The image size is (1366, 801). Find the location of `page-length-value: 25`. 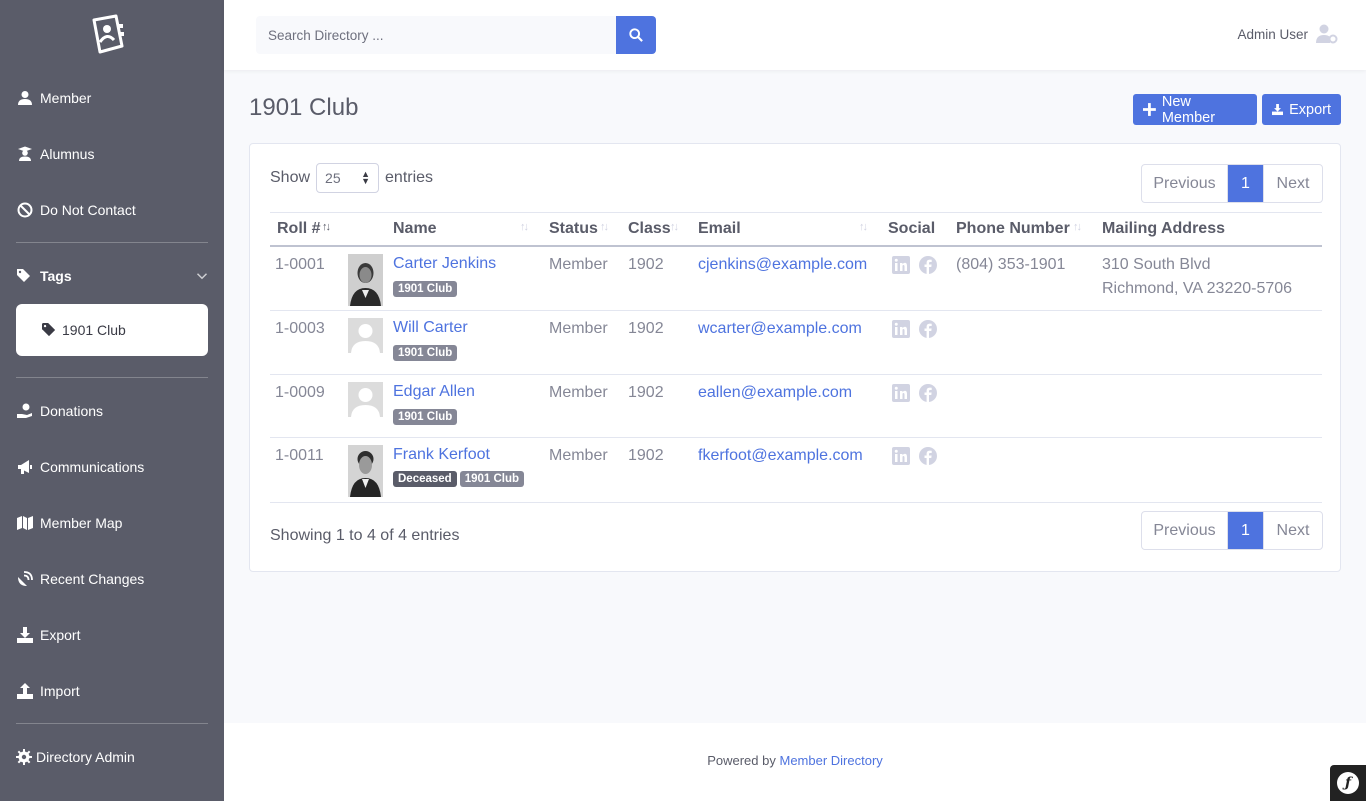

page-length-value: 25 is located at coordinates (333, 178).